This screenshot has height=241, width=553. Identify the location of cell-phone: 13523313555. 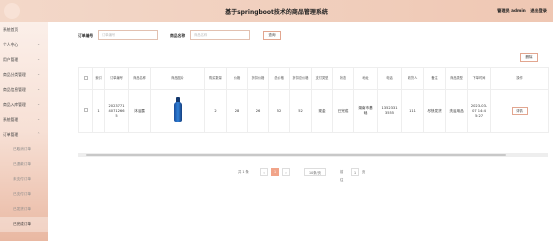
(389, 111).